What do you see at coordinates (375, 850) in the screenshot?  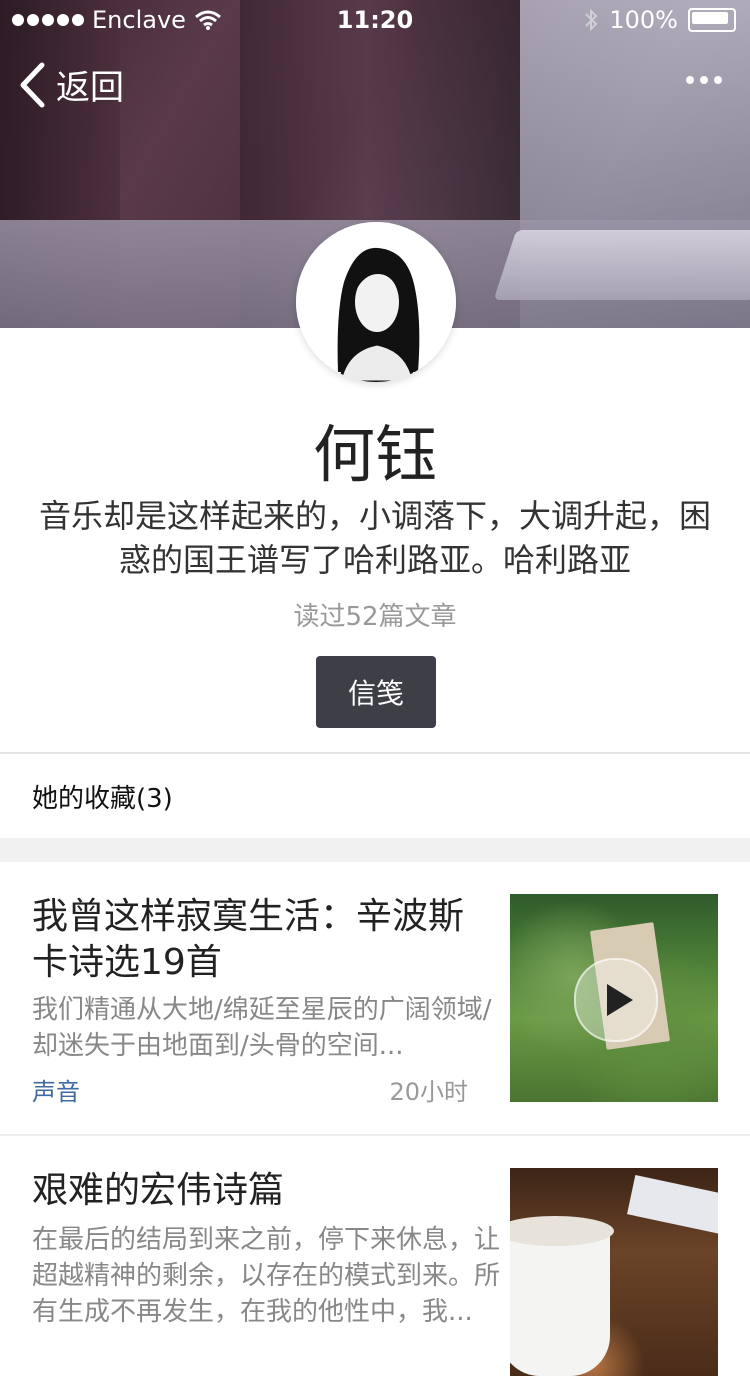 I see `section-separator` at bounding box center [375, 850].